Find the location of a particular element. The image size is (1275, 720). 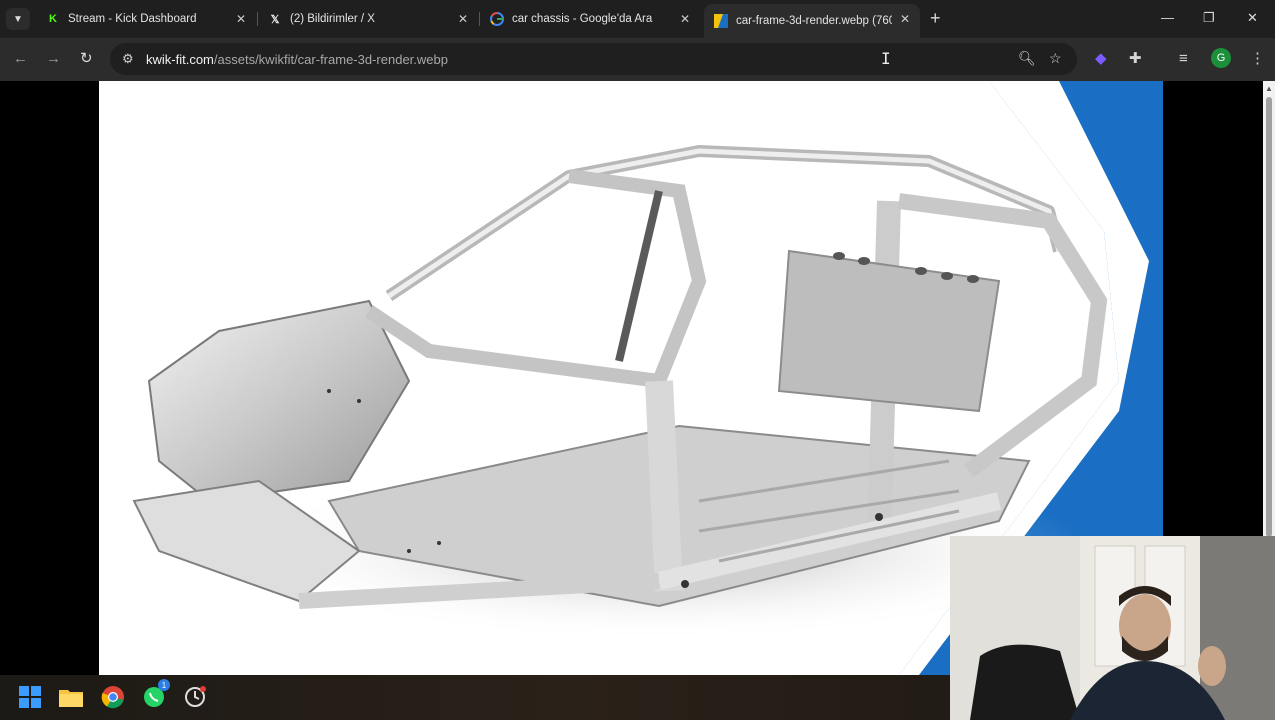

tab-title: car-frame-3d-render.webp (760 is located at coordinates (814, 21).